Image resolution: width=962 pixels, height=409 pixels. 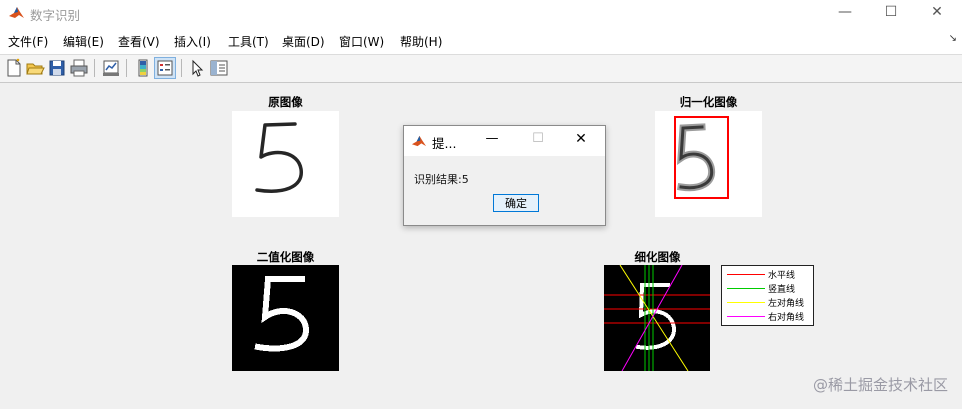 What do you see at coordinates (581, 139) in the screenshot?
I see `dialog-close-button: ✕` at bounding box center [581, 139].